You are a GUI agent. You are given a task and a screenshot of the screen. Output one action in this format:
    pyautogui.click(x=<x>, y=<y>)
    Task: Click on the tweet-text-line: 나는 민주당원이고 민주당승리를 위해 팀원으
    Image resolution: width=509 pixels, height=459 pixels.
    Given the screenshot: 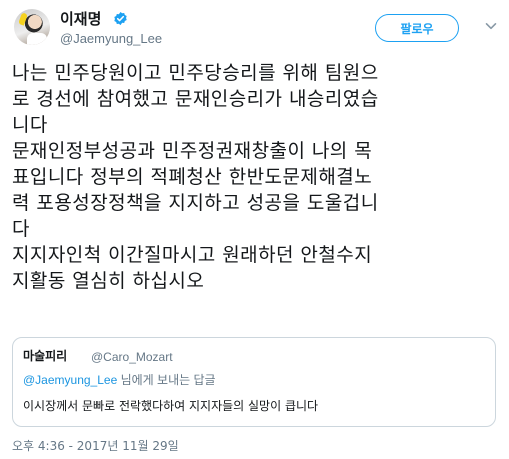 What is the action you would take?
    pyautogui.click(x=195, y=73)
    